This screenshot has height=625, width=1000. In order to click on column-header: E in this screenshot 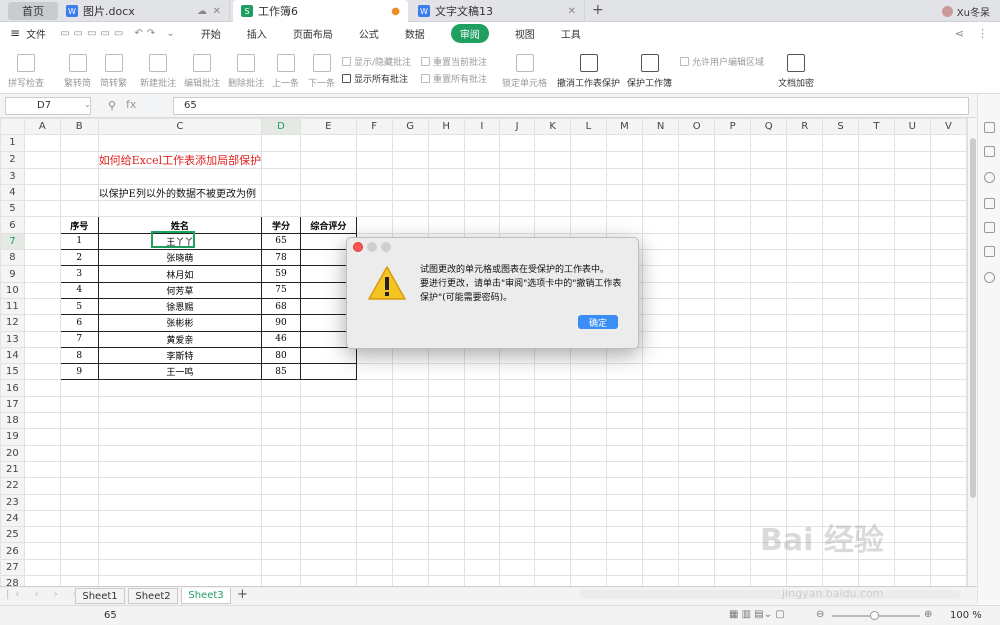, I will do `click(328, 127)`.